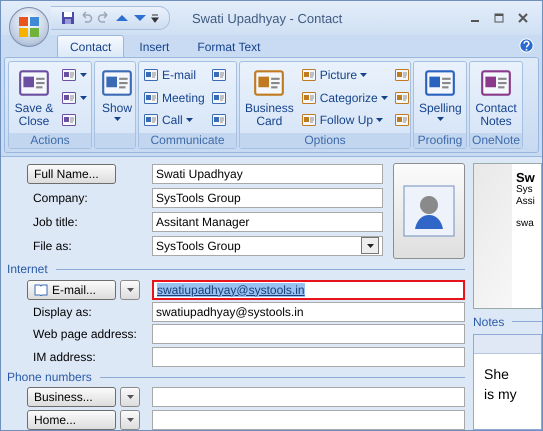 This screenshot has width=543, height=431. I want to click on card-text: Sw, so click(526, 178).